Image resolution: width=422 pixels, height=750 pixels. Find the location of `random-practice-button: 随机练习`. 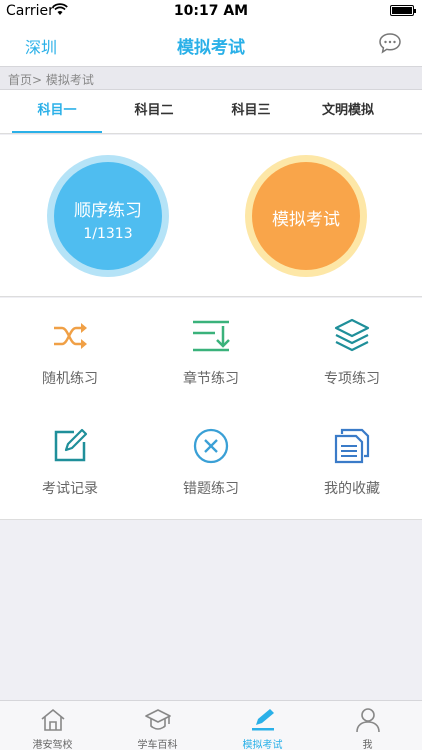

random-practice-button: 随机练习 is located at coordinates (70, 353).